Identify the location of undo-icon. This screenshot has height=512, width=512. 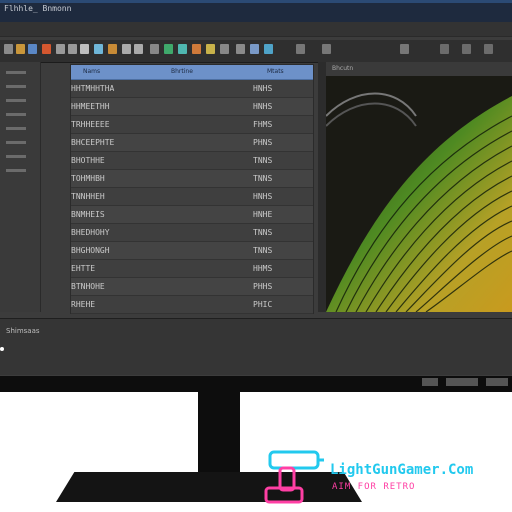
(126, 49).